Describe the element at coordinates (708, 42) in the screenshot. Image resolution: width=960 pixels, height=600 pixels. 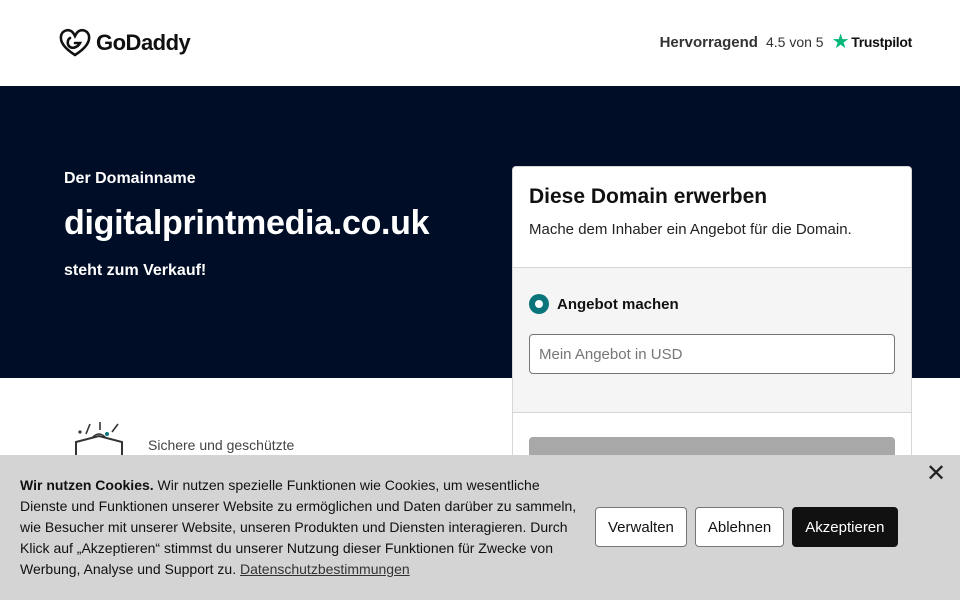
I see `trust-rating: Hervorragend` at that location.